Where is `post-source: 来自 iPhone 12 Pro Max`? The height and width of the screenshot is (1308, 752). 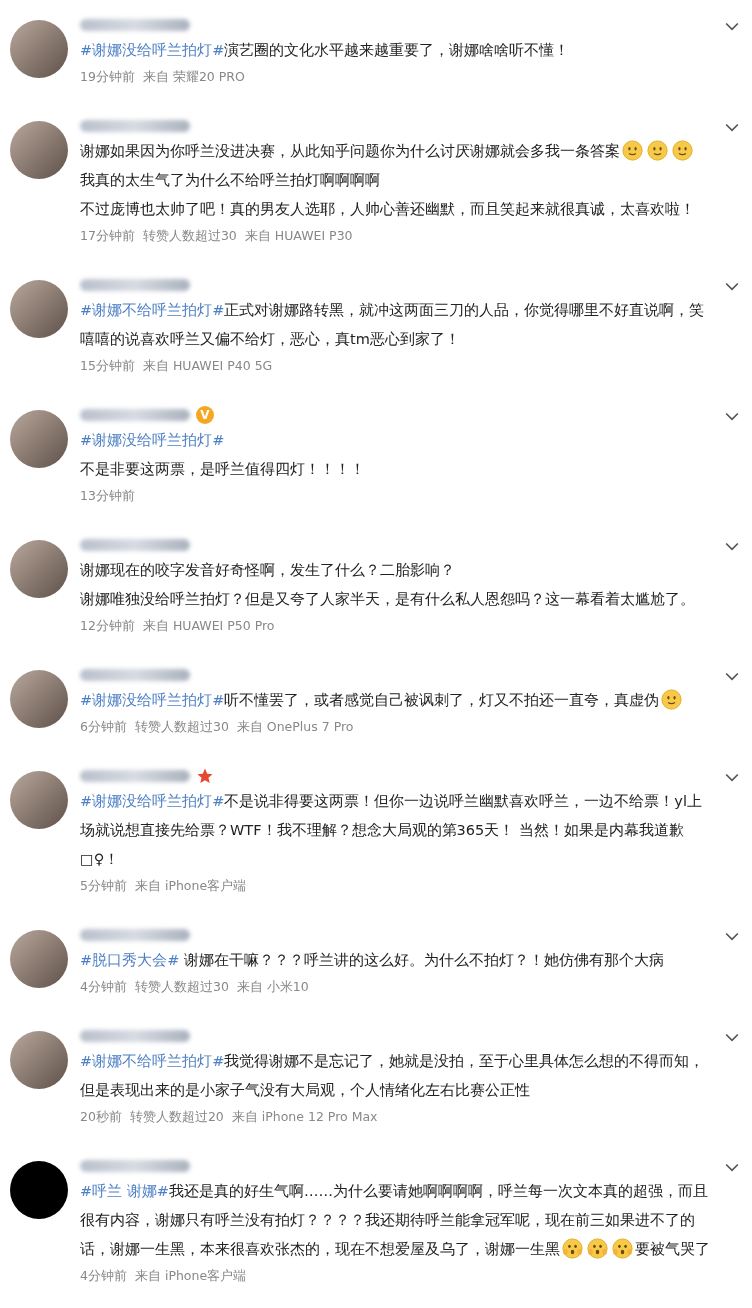
post-source: 来自 iPhone 12 Pro Max is located at coordinates (304, 1117).